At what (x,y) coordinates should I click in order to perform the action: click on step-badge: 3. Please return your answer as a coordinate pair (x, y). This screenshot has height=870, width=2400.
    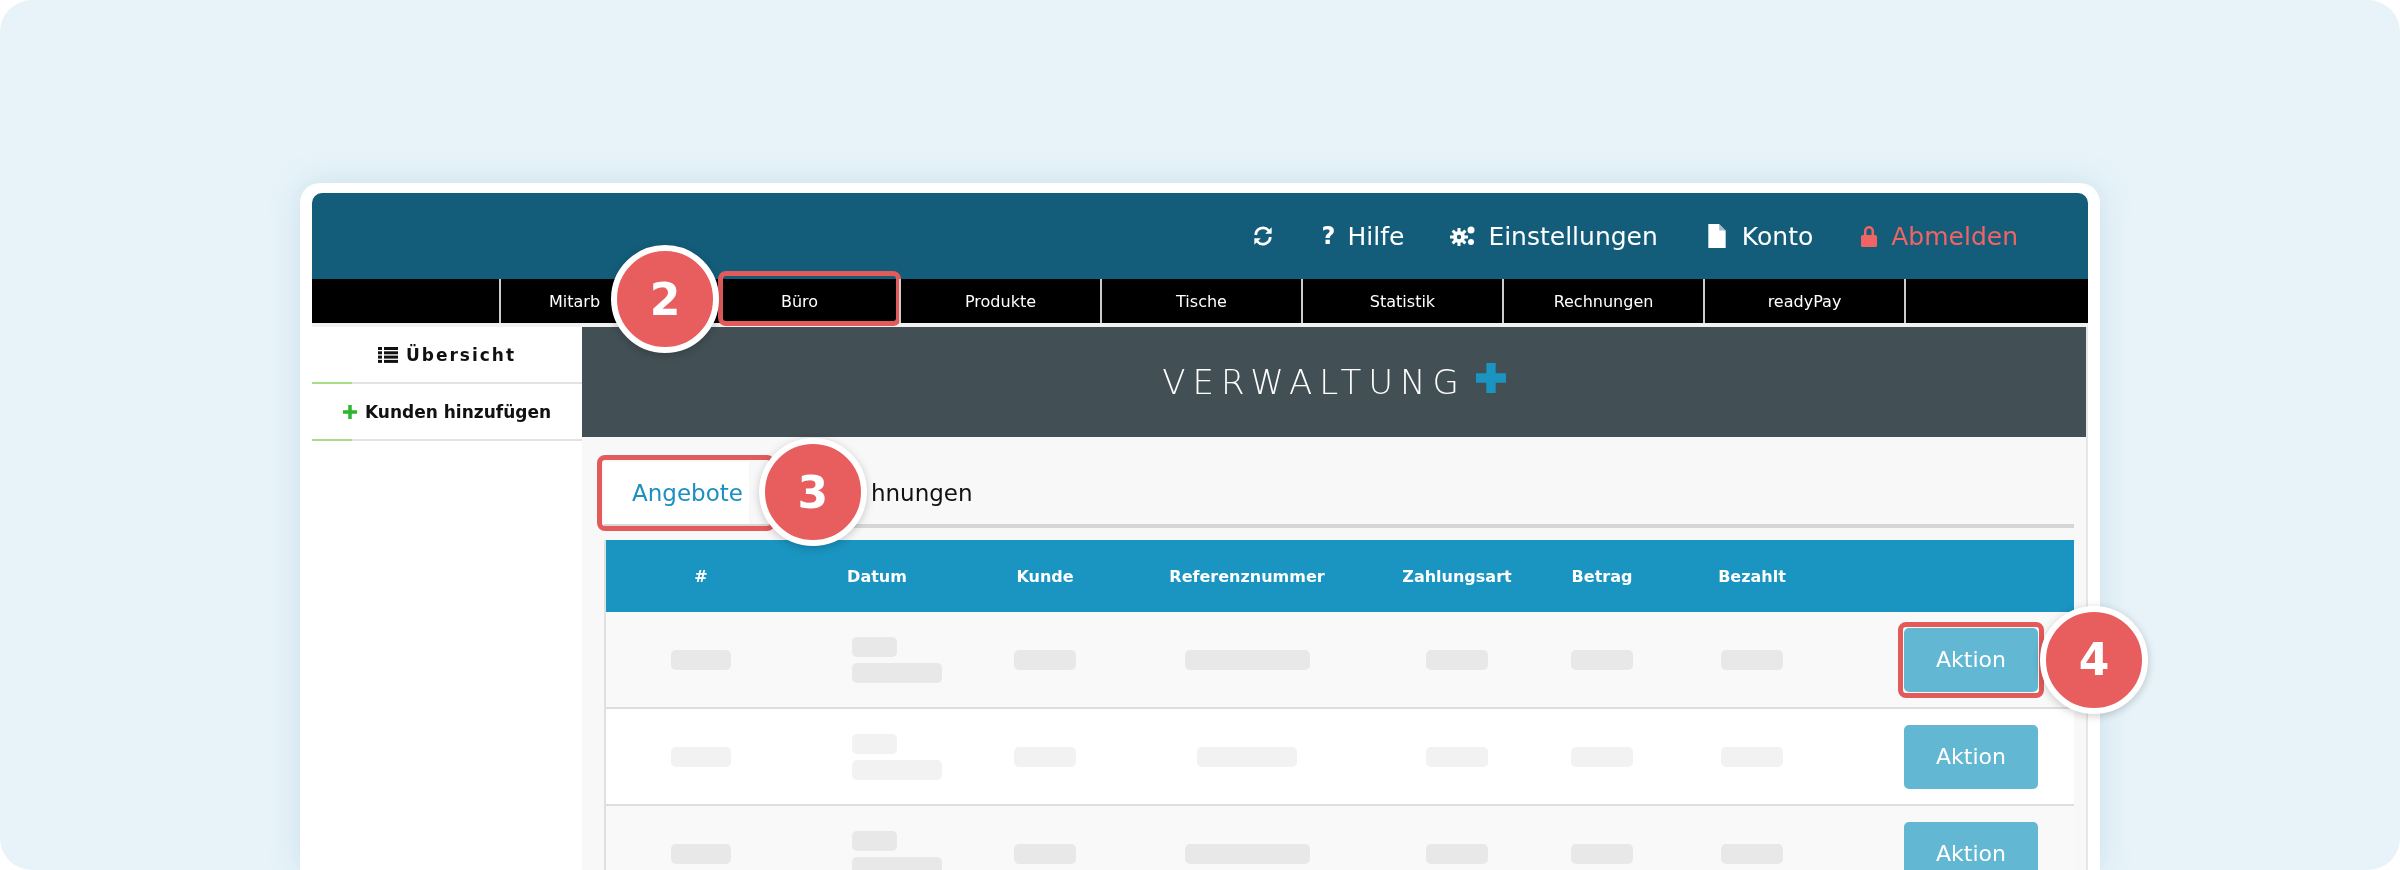
    Looking at the image, I should click on (812, 492).